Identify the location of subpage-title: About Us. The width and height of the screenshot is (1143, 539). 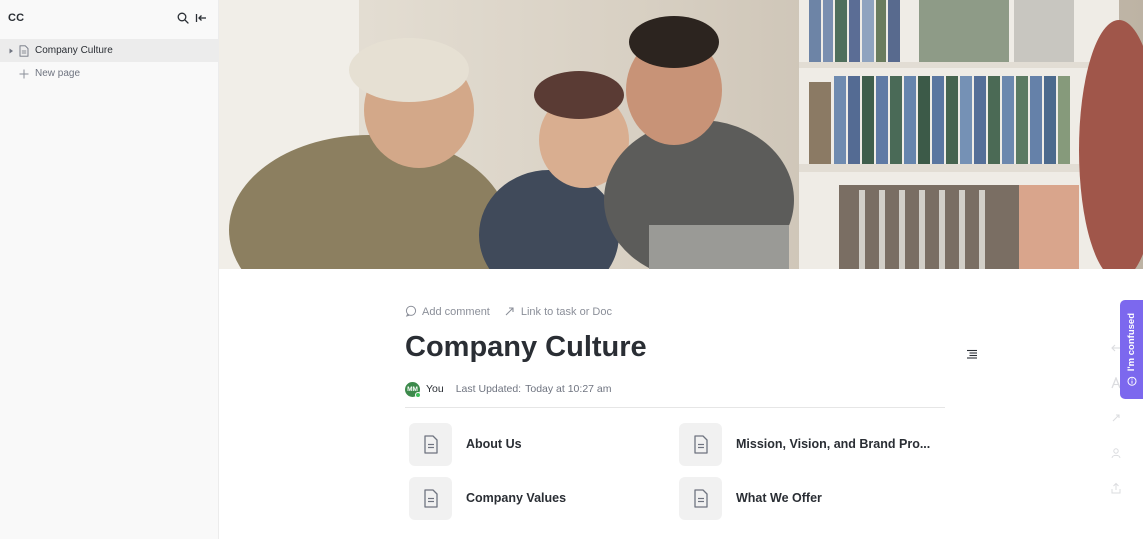
(494, 444).